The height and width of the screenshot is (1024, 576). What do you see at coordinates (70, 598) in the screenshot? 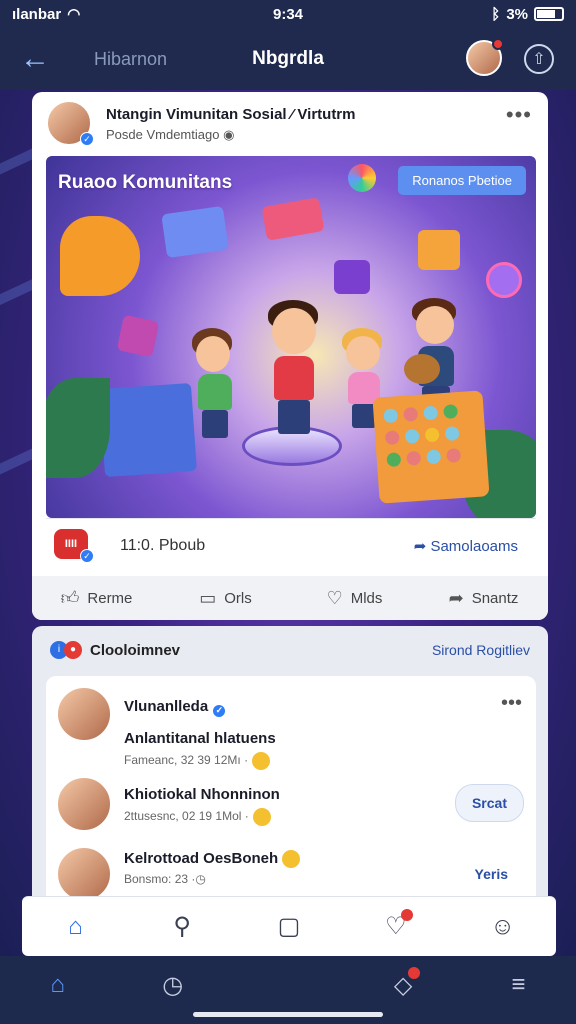
I see `thumbs-up-icon: 👍︎` at bounding box center [70, 598].